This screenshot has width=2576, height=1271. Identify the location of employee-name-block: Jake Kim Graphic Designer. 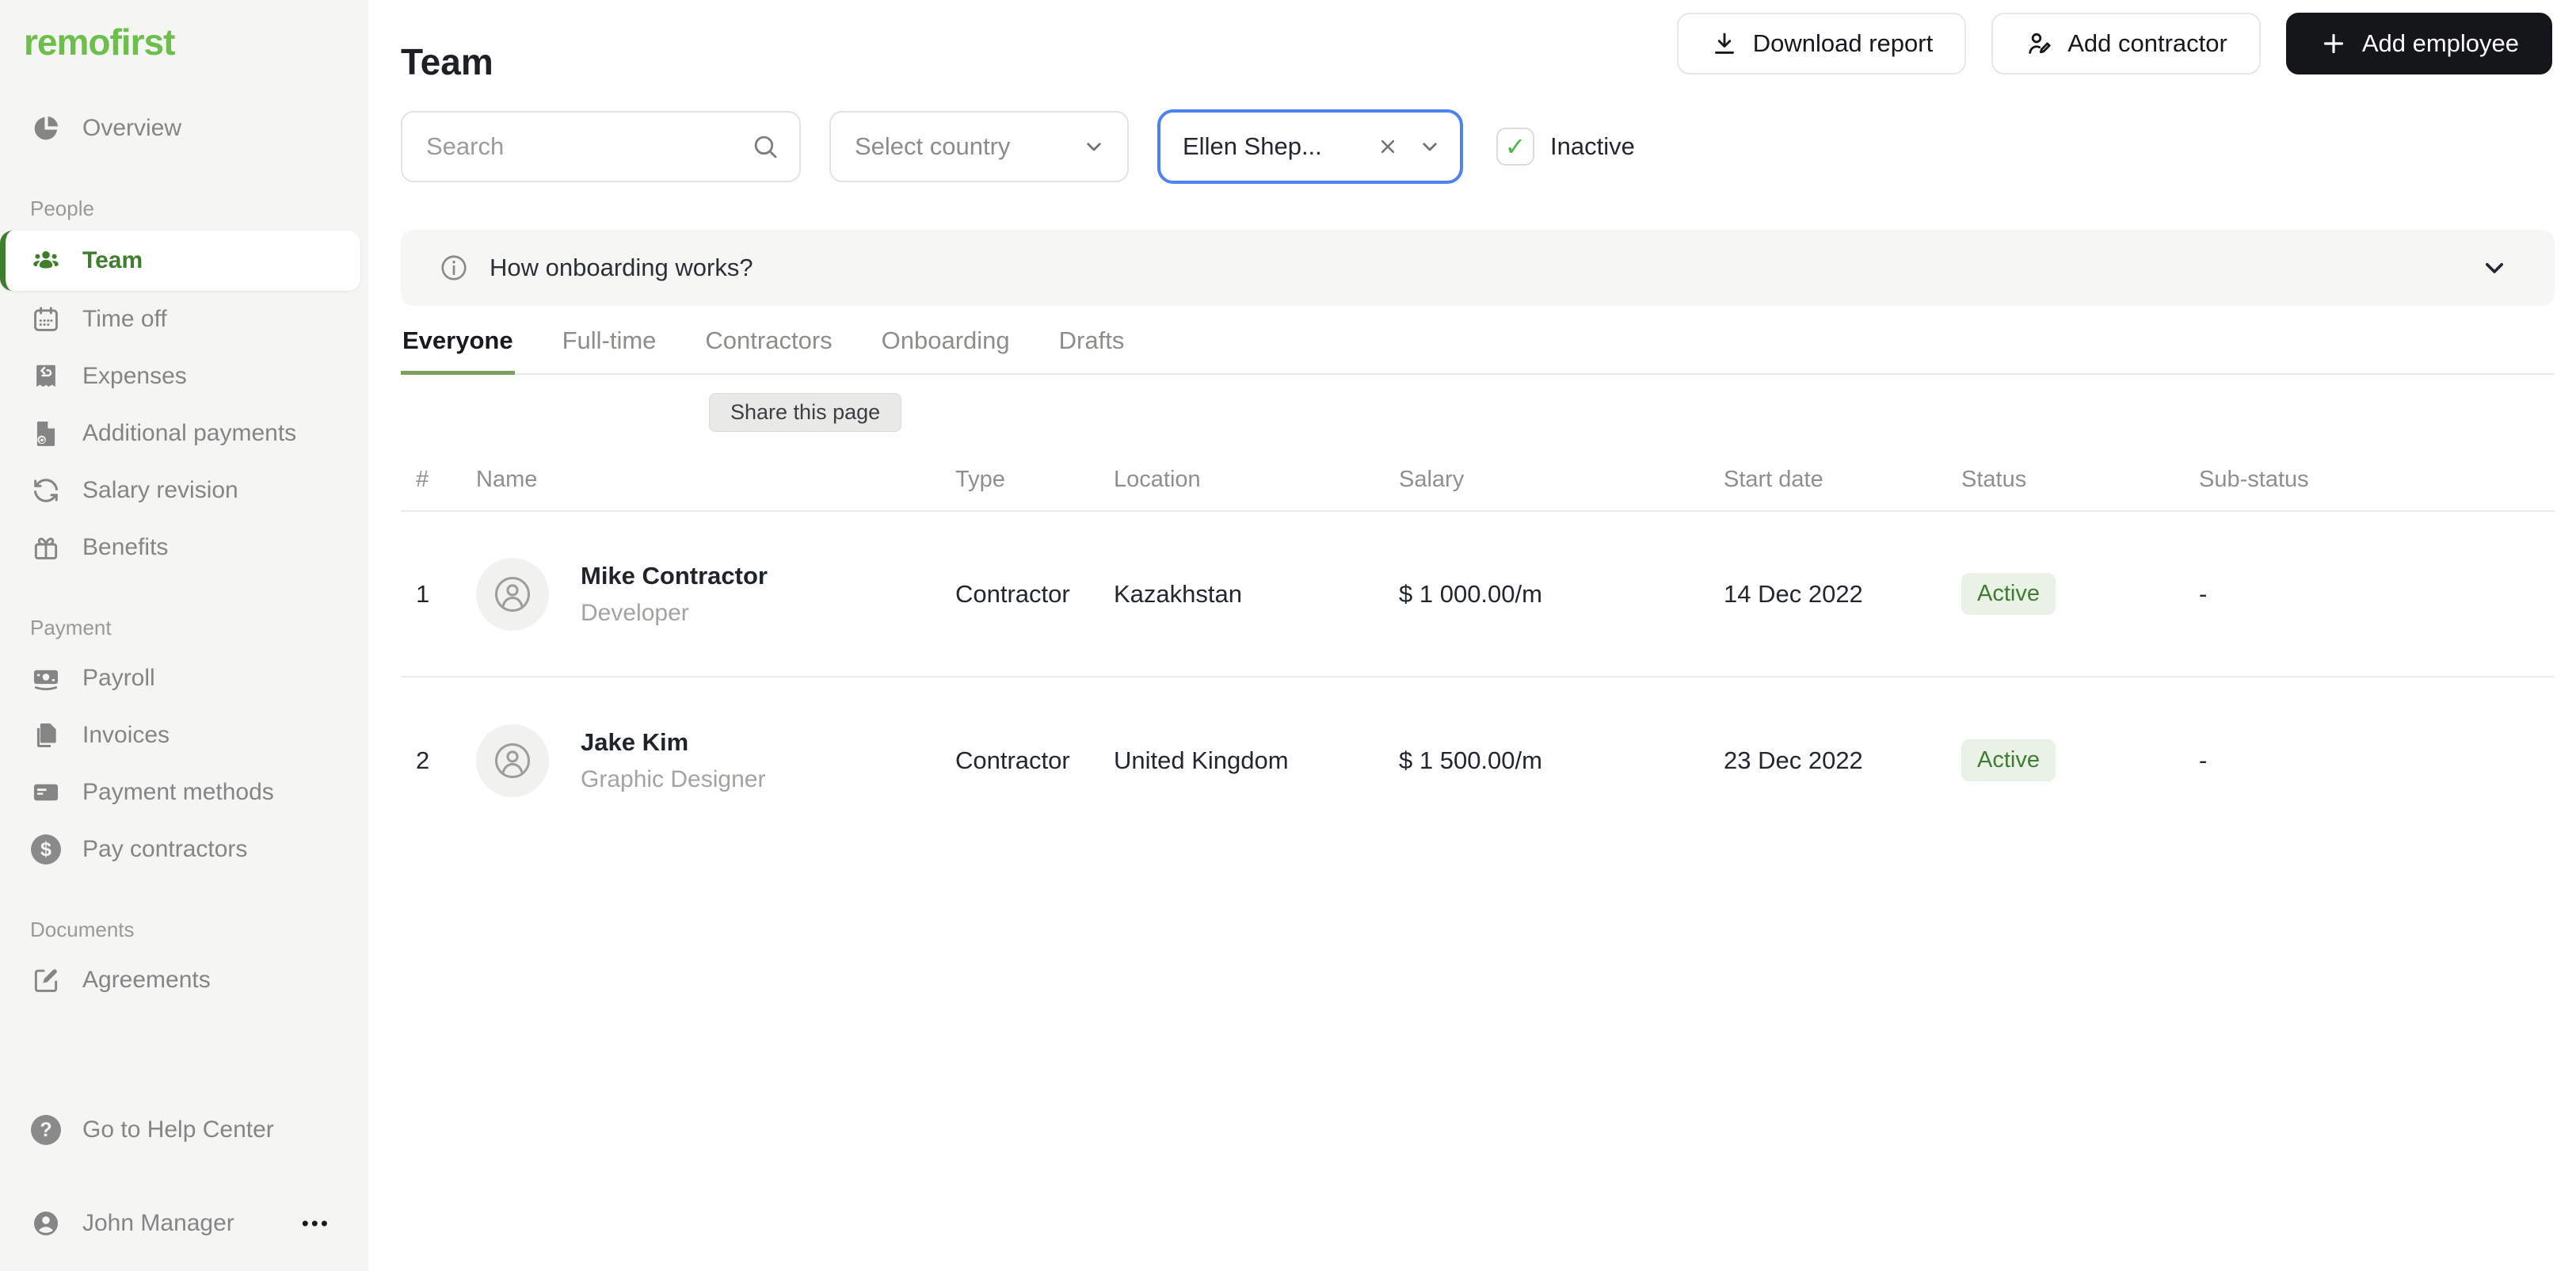
(673, 760).